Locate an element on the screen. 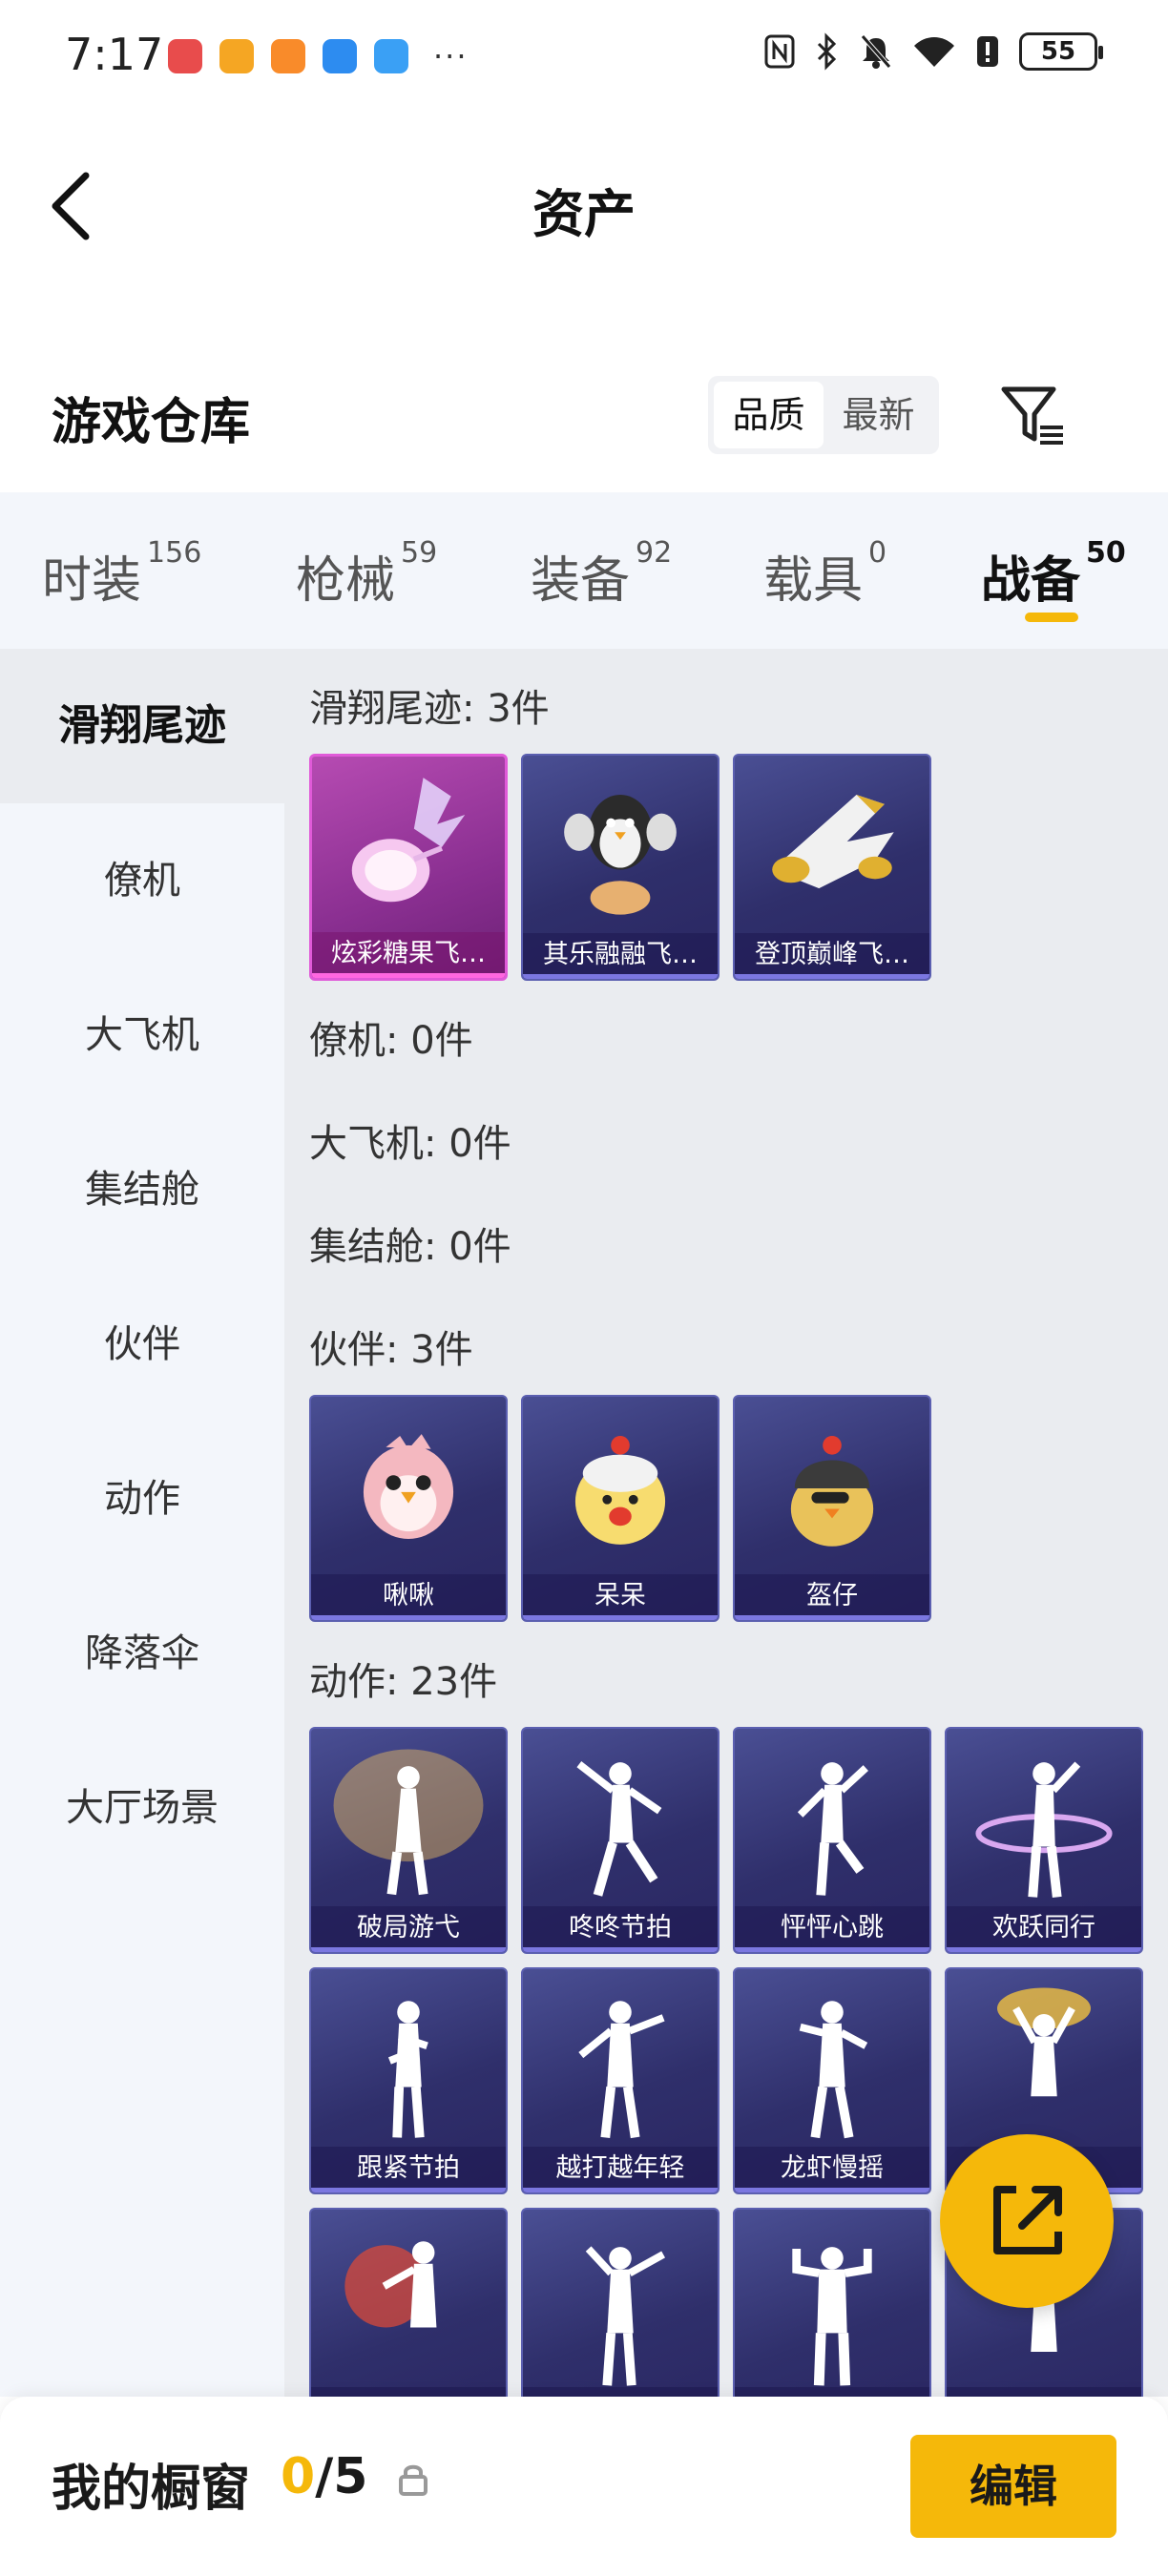 The image size is (1168, 2576). warehouse-title: 游戏仓库 is located at coordinates (151, 422).